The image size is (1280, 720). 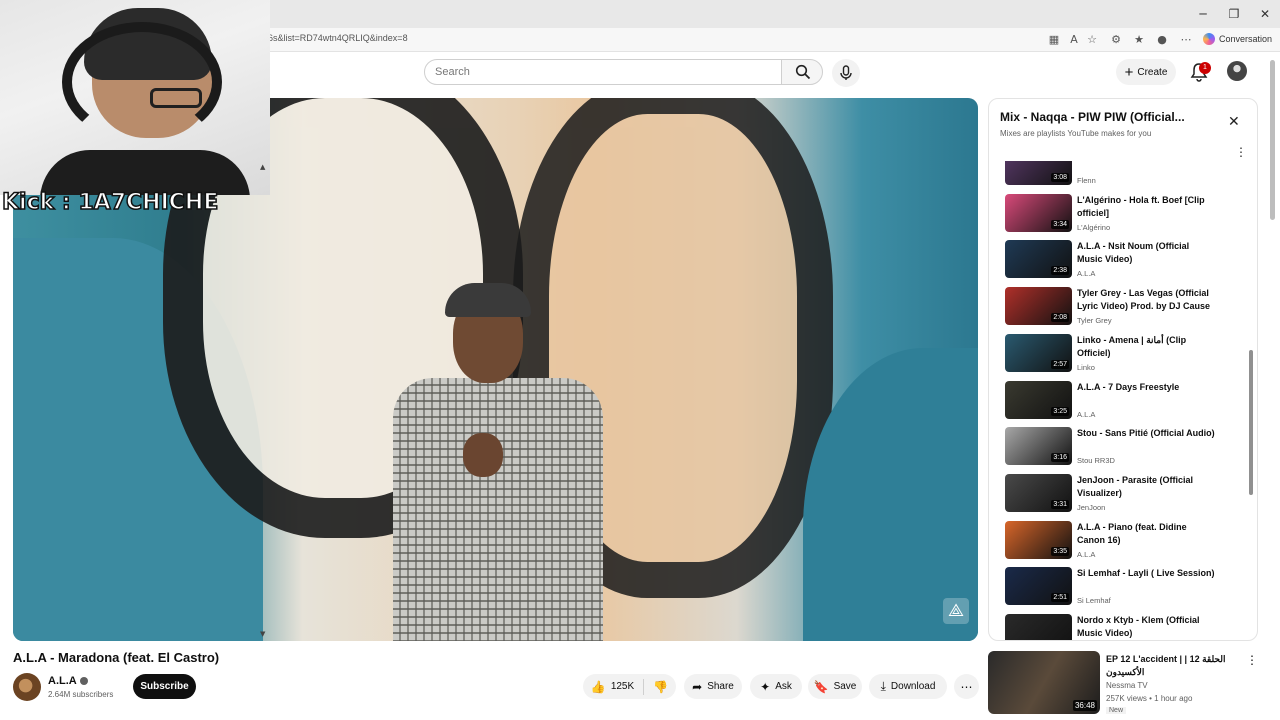 What do you see at coordinates (1038, 627) in the screenshot?
I see `playlist-thumbnail` at bounding box center [1038, 627].